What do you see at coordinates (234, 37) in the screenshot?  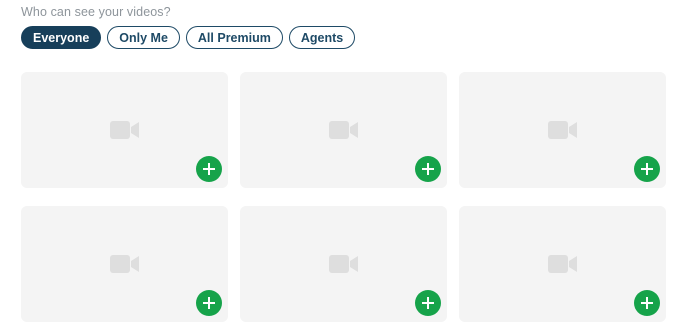 I see `visibility-option-all-premium: All Premium` at bounding box center [234, 37].